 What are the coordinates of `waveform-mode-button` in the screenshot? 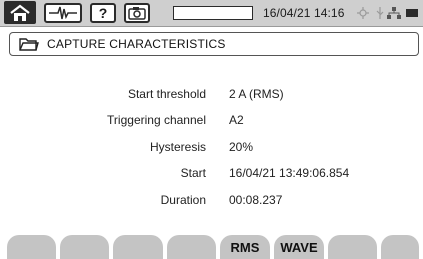 It's located at (63, 13).